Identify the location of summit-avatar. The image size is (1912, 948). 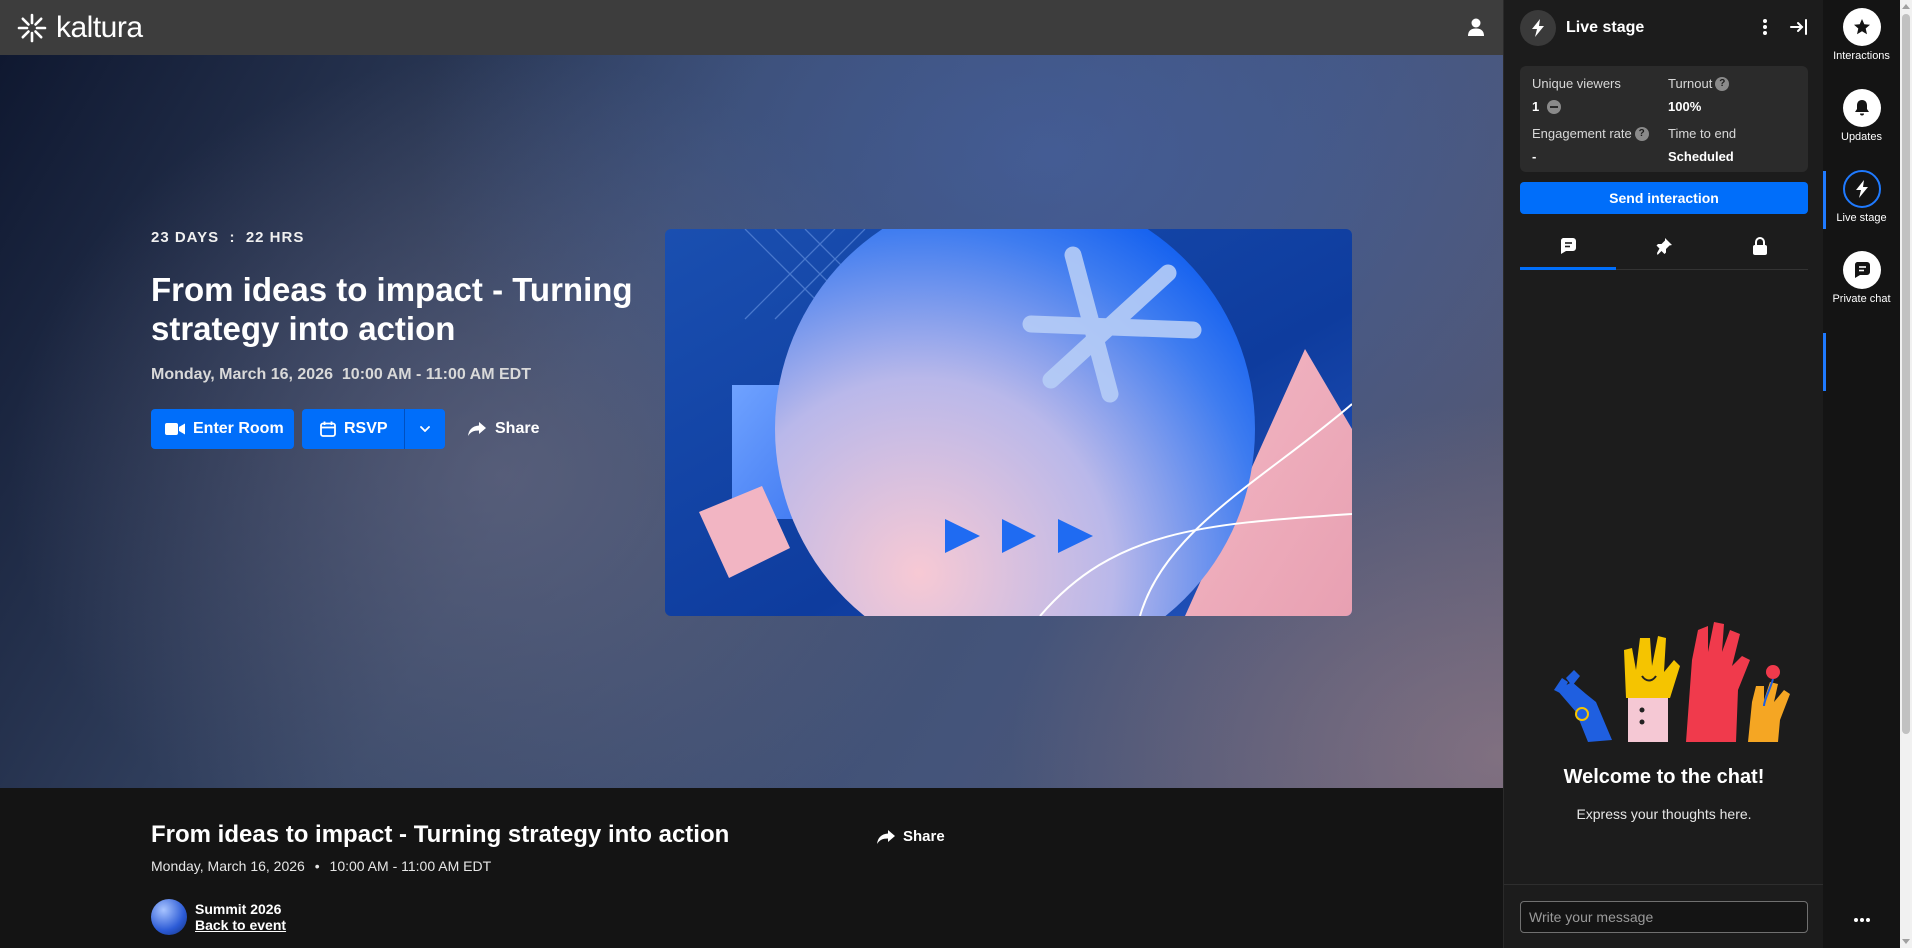
(169, 917).